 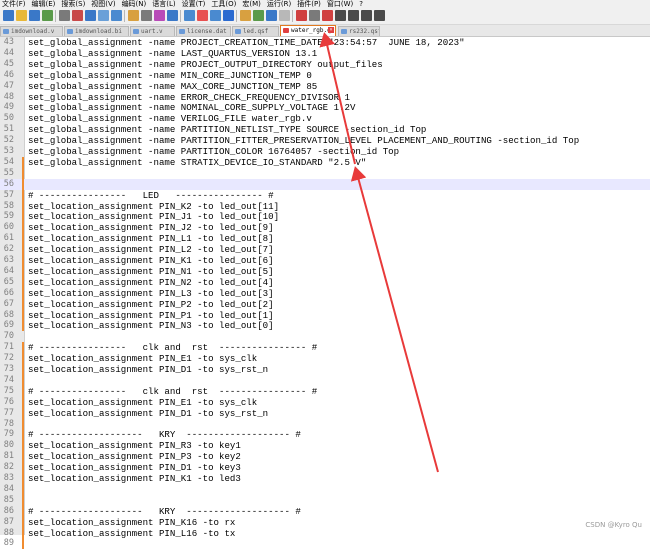 I want to click on menu-item: 搜索(S), so click(x=73, y=4).